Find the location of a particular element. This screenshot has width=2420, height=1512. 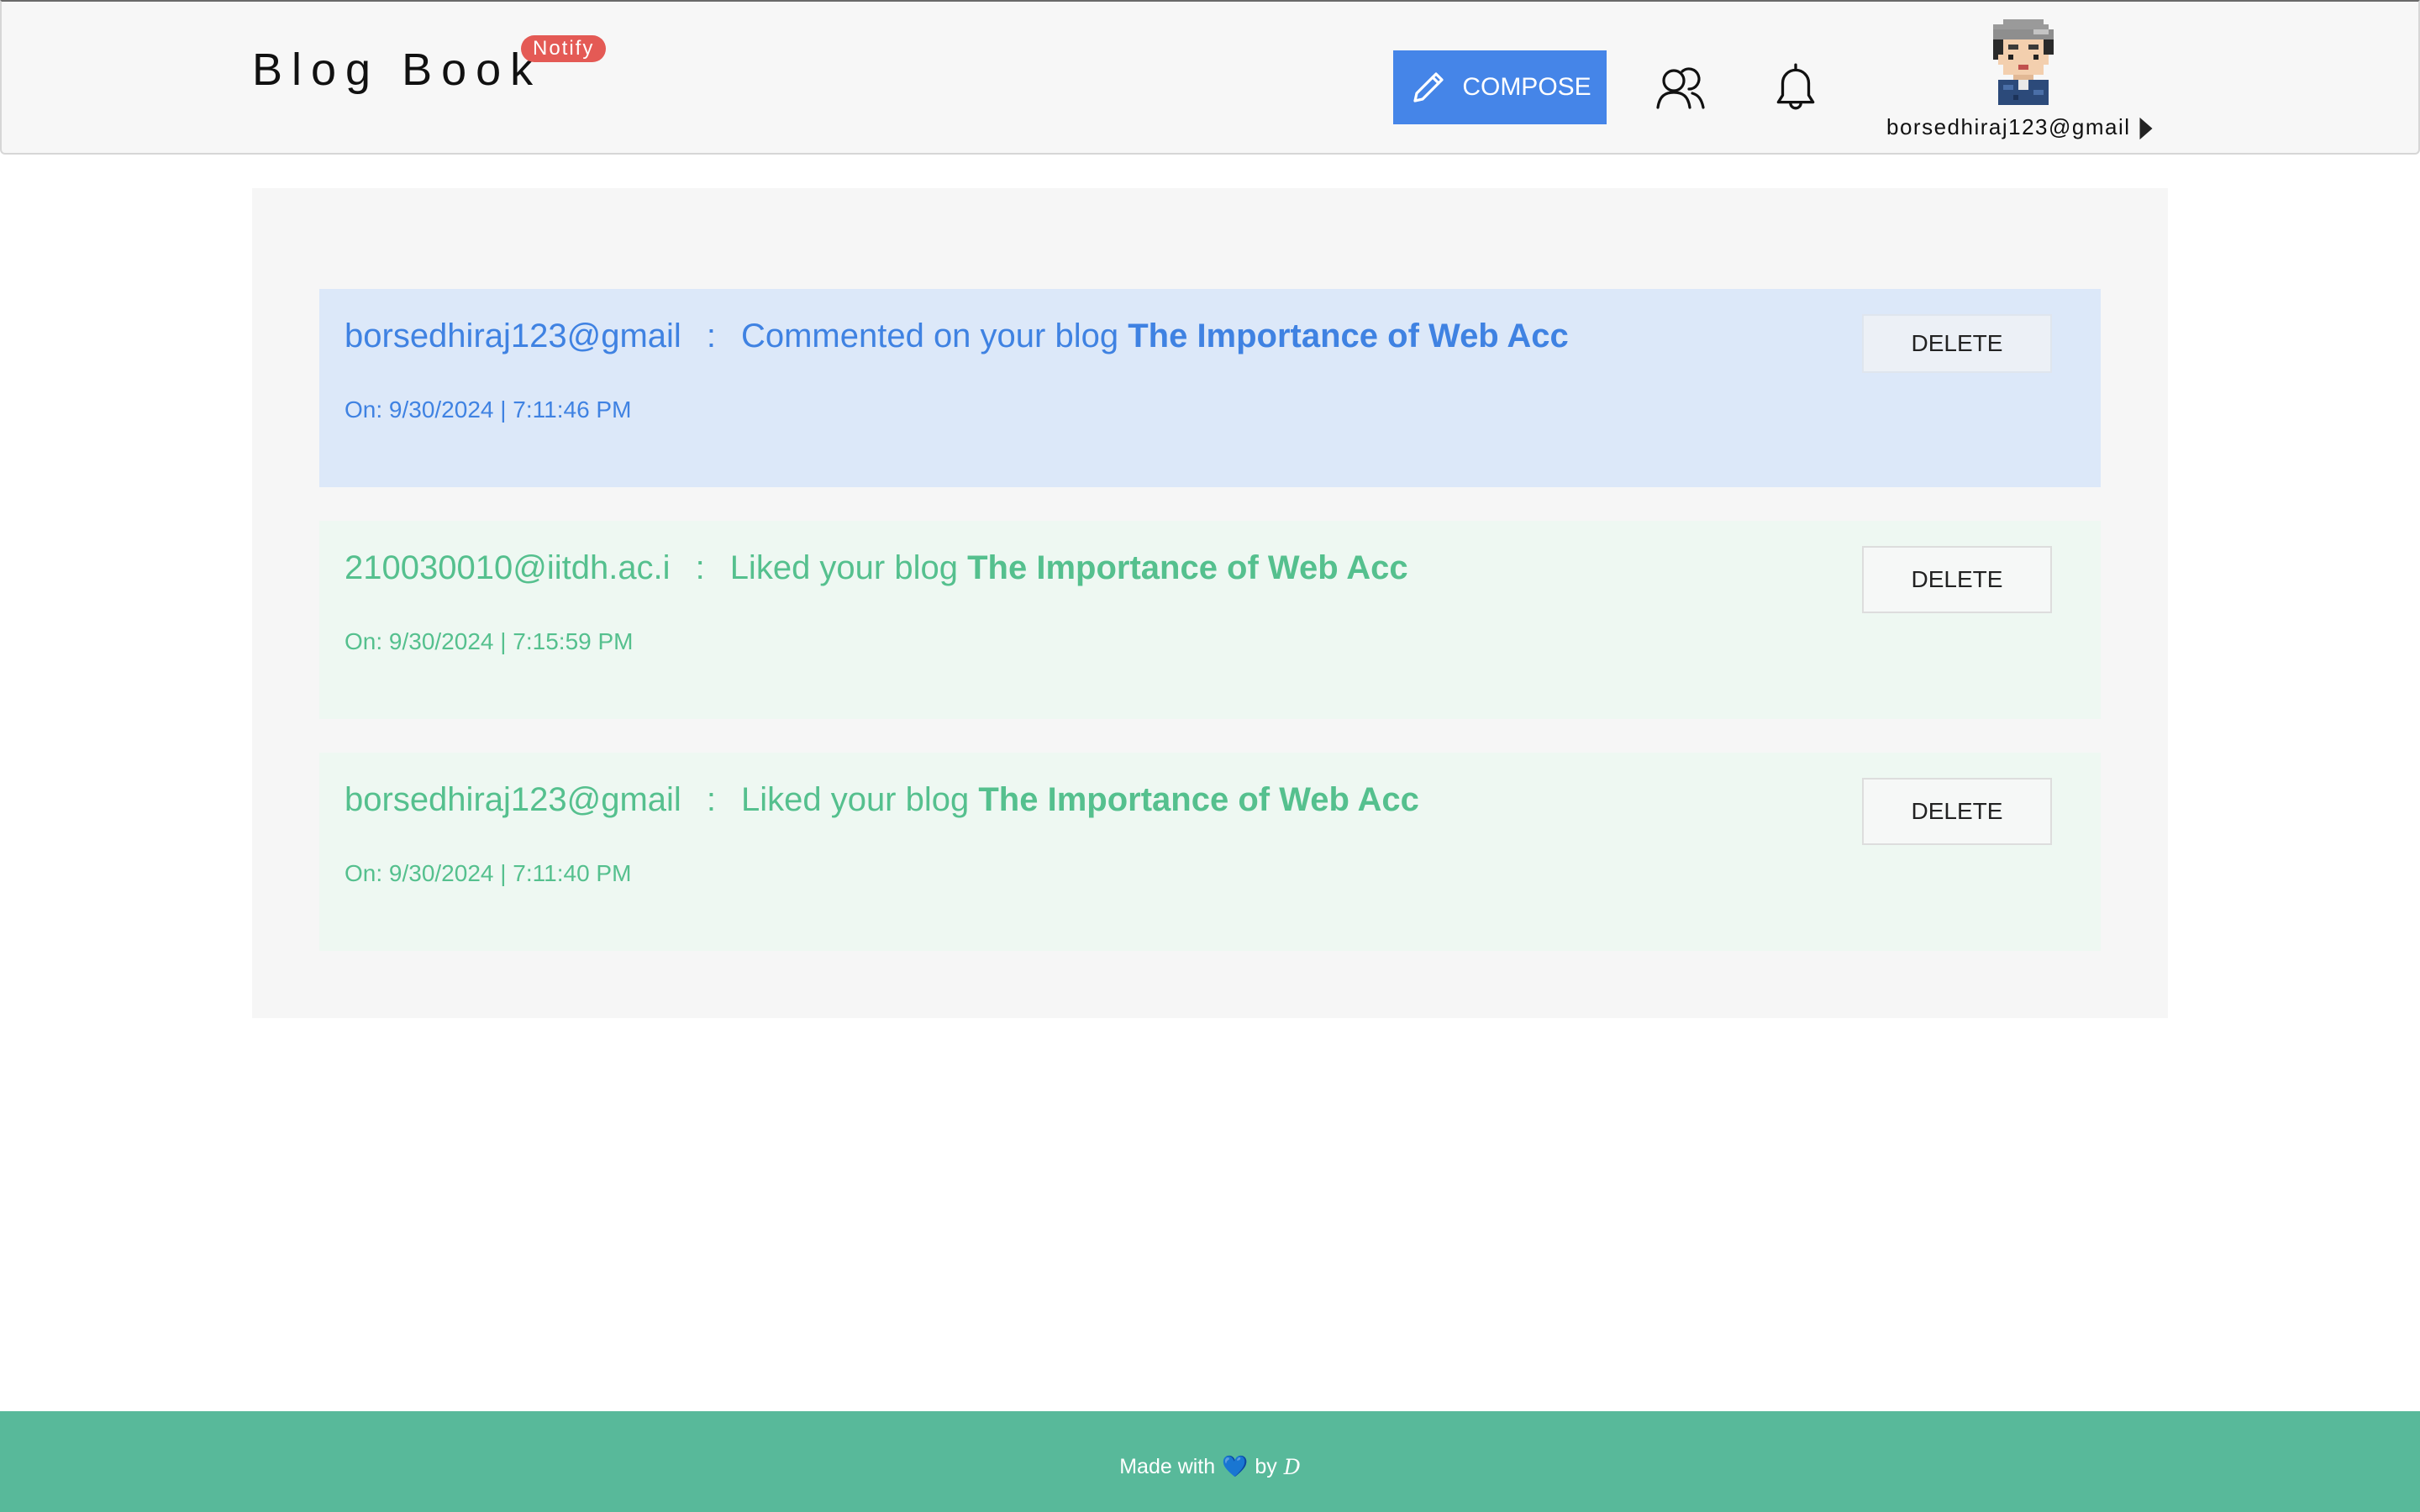

footer: Made with 💙 by D is located at coordinates (1210, 1461).